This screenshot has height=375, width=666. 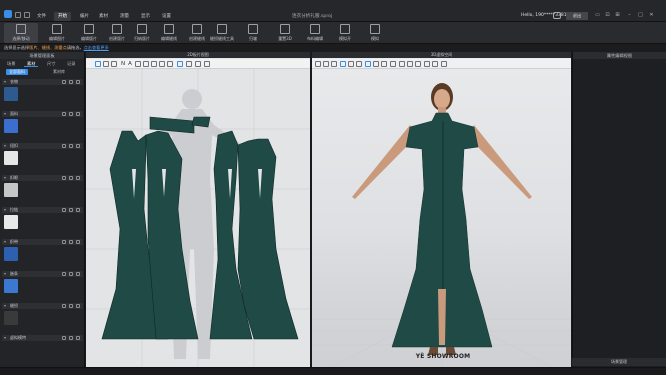 I want to click on 2d-text-tool-icon: N, so click(x=123, y=64).